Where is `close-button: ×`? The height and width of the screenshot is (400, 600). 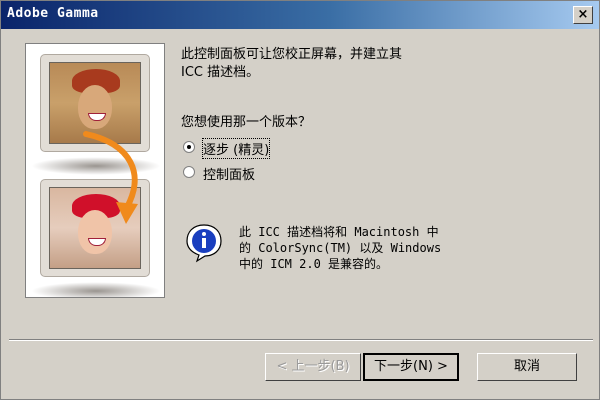 close-button: × is located at coordinates (583, 15).